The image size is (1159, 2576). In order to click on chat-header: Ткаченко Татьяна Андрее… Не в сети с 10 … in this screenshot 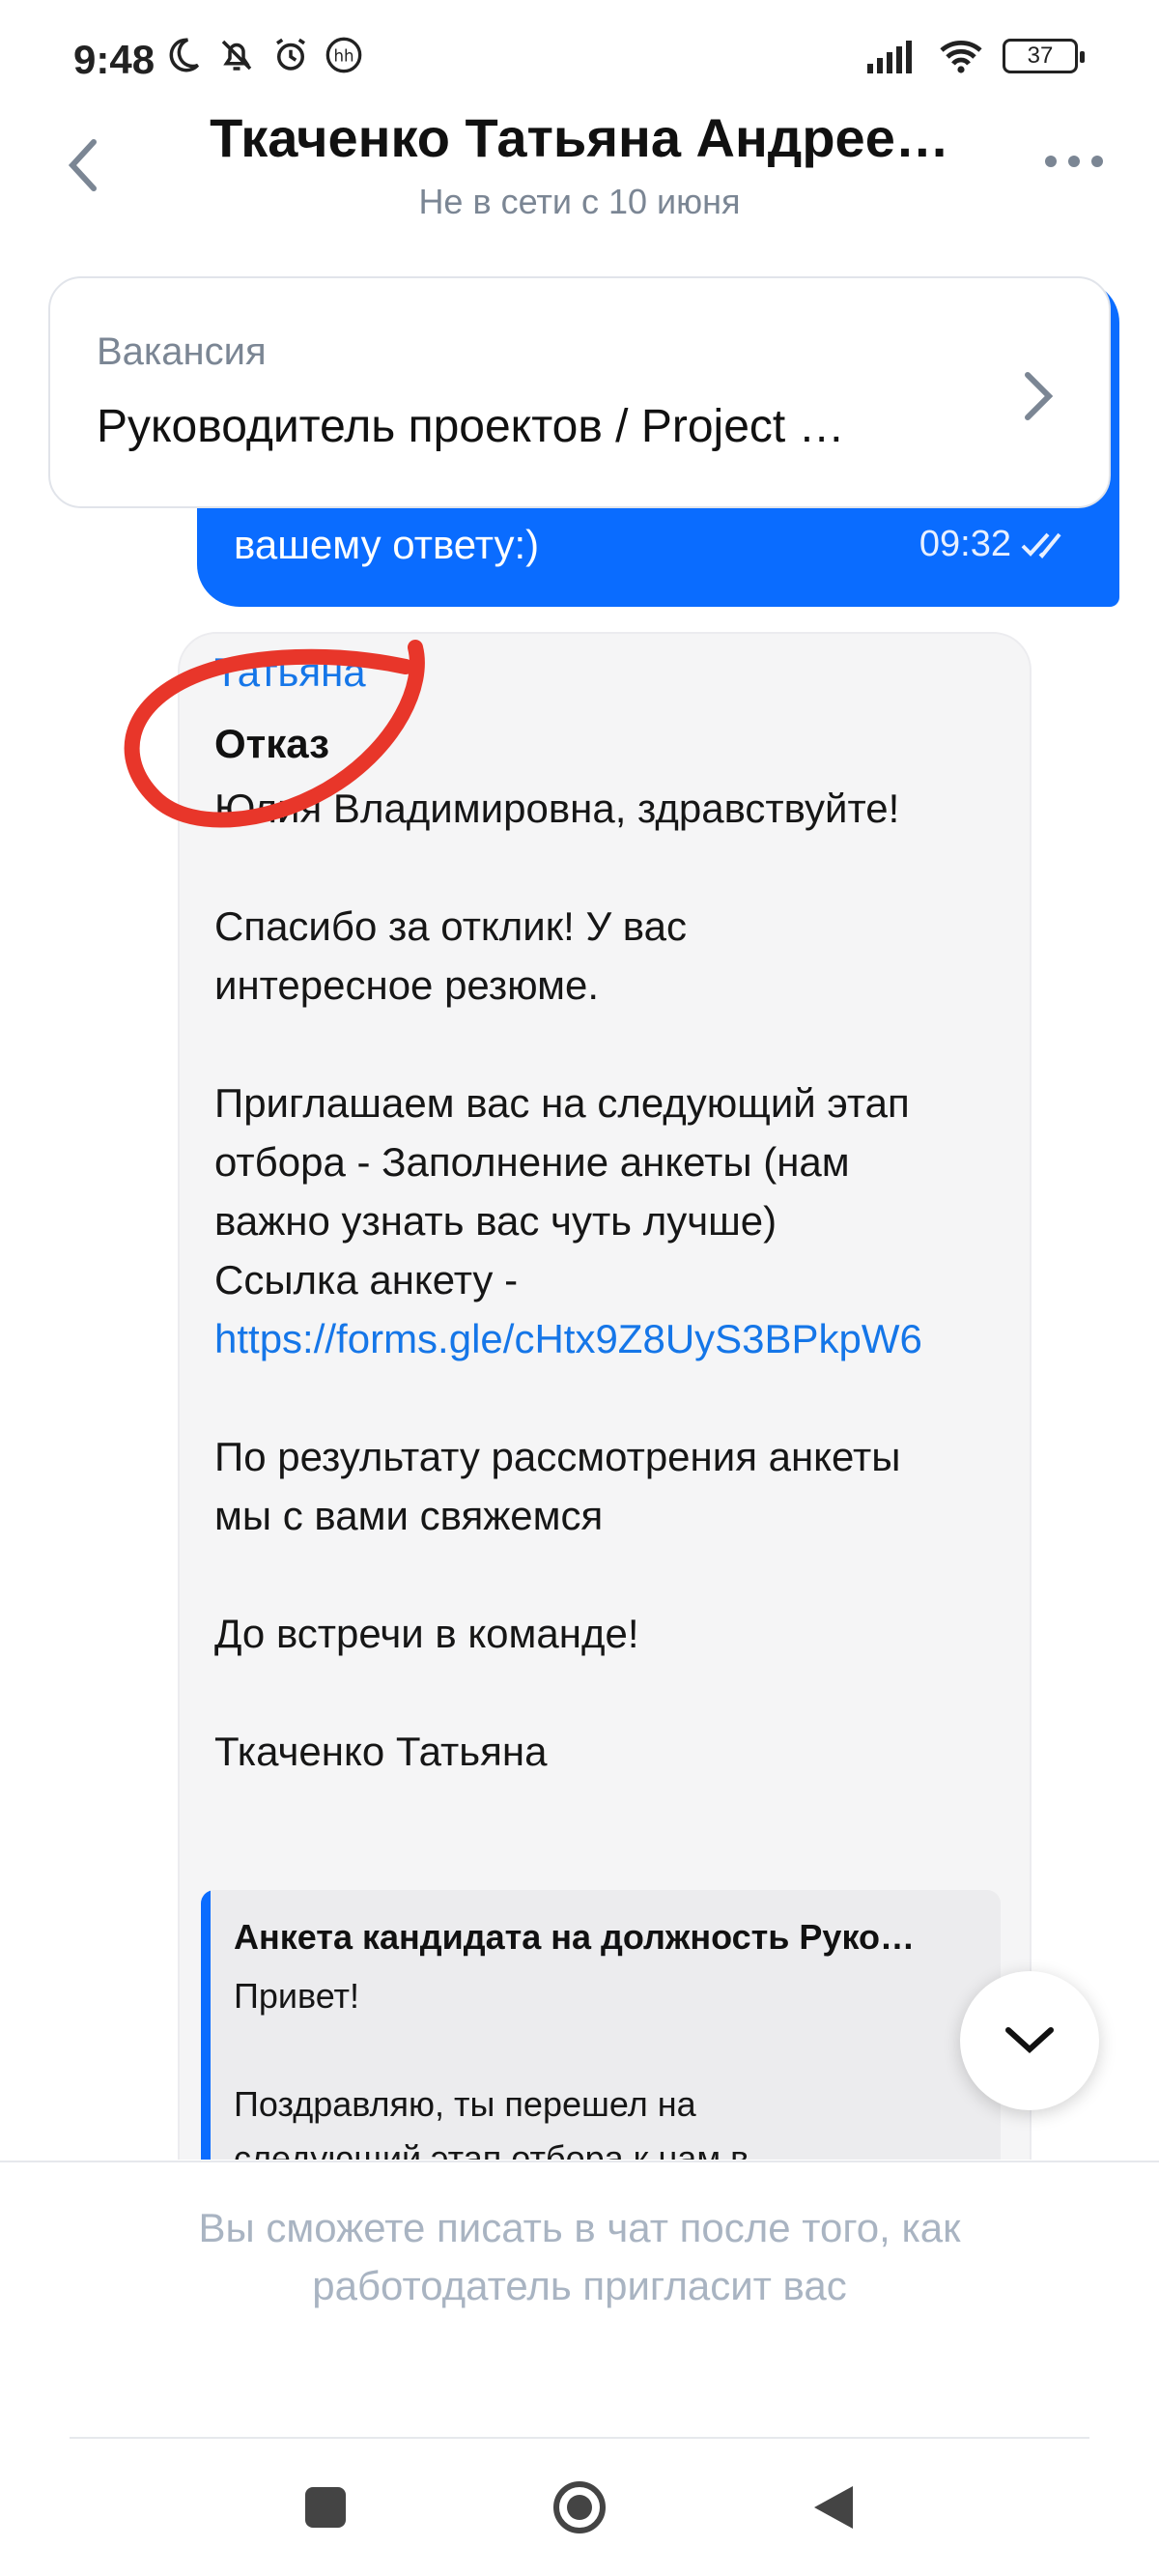, I will do `click(579, 164)`.